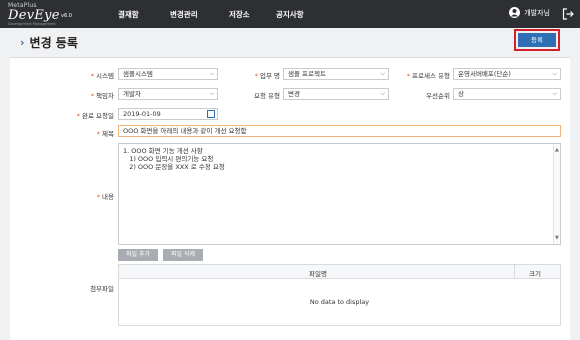 Image resolution: width=580 pixels, height=340 pixels. What do you see at coordinates (507, 74) in the screenshot?
I see `process-type-select: 운영서버배포(단순) ⌵` at bounding box center [507, 74].